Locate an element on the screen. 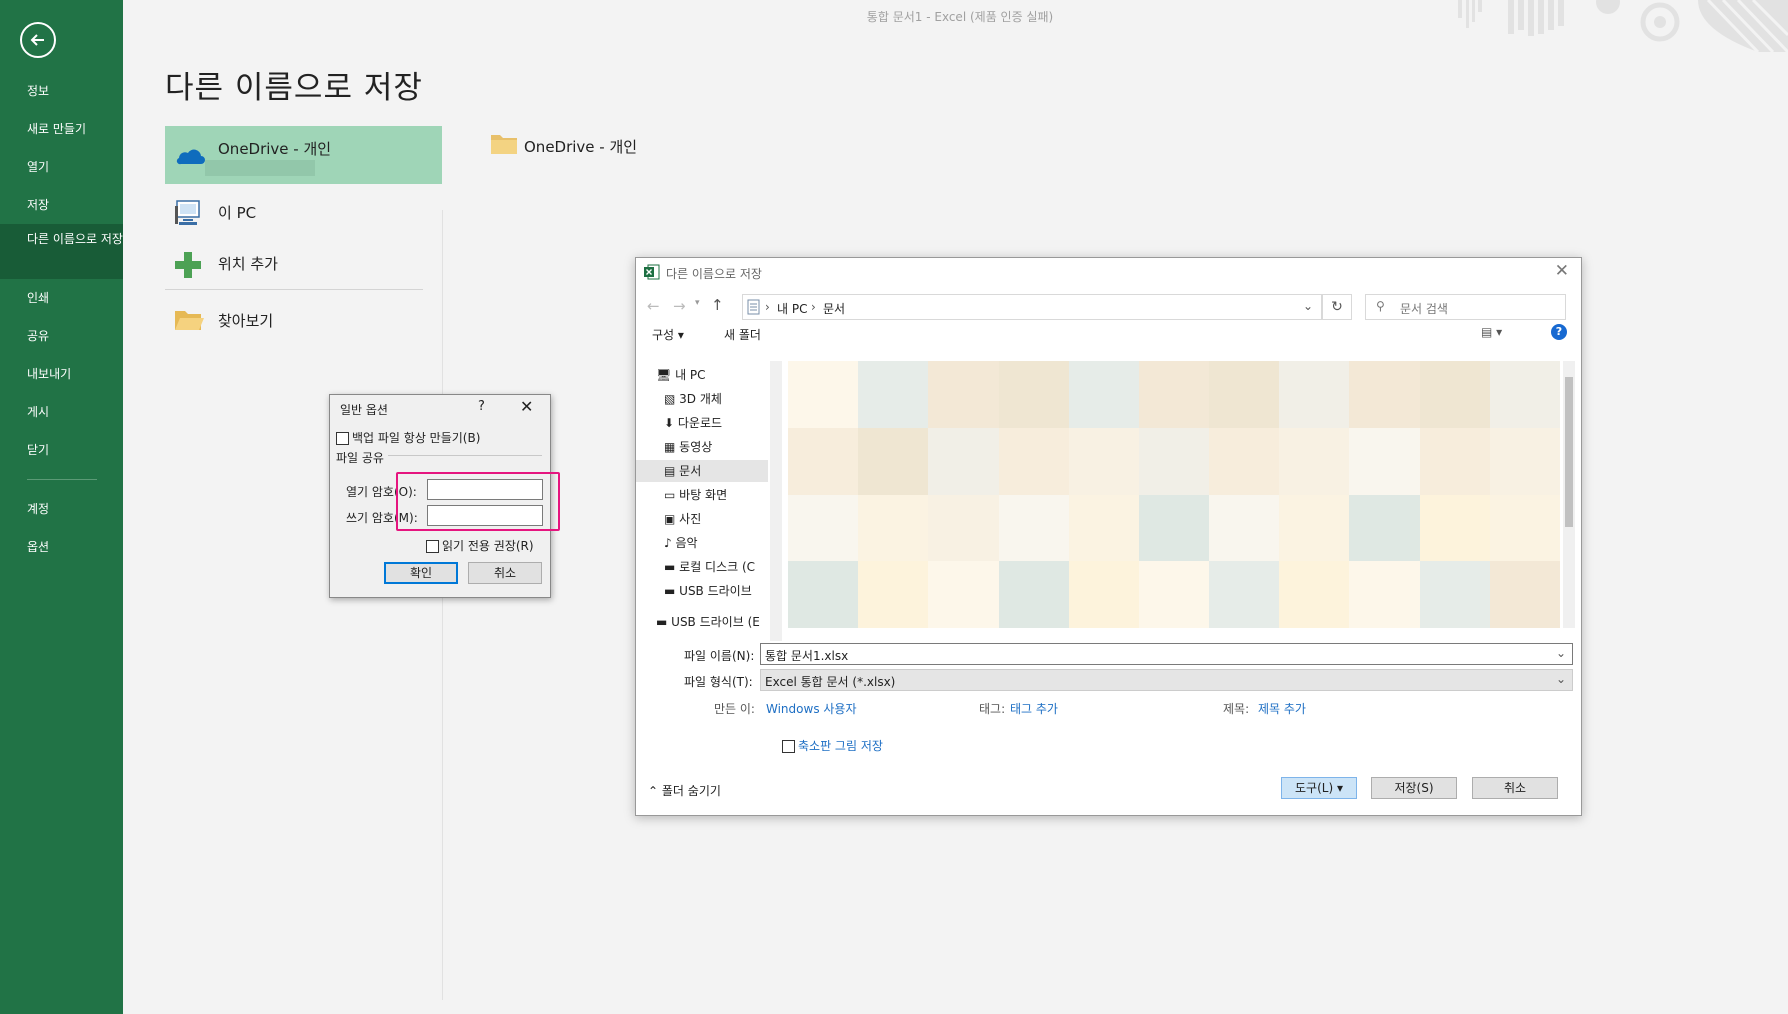 The height and width of the screenshot is (1014, 1788). nav-publish: 게시 is located at coordinates (61, 412).